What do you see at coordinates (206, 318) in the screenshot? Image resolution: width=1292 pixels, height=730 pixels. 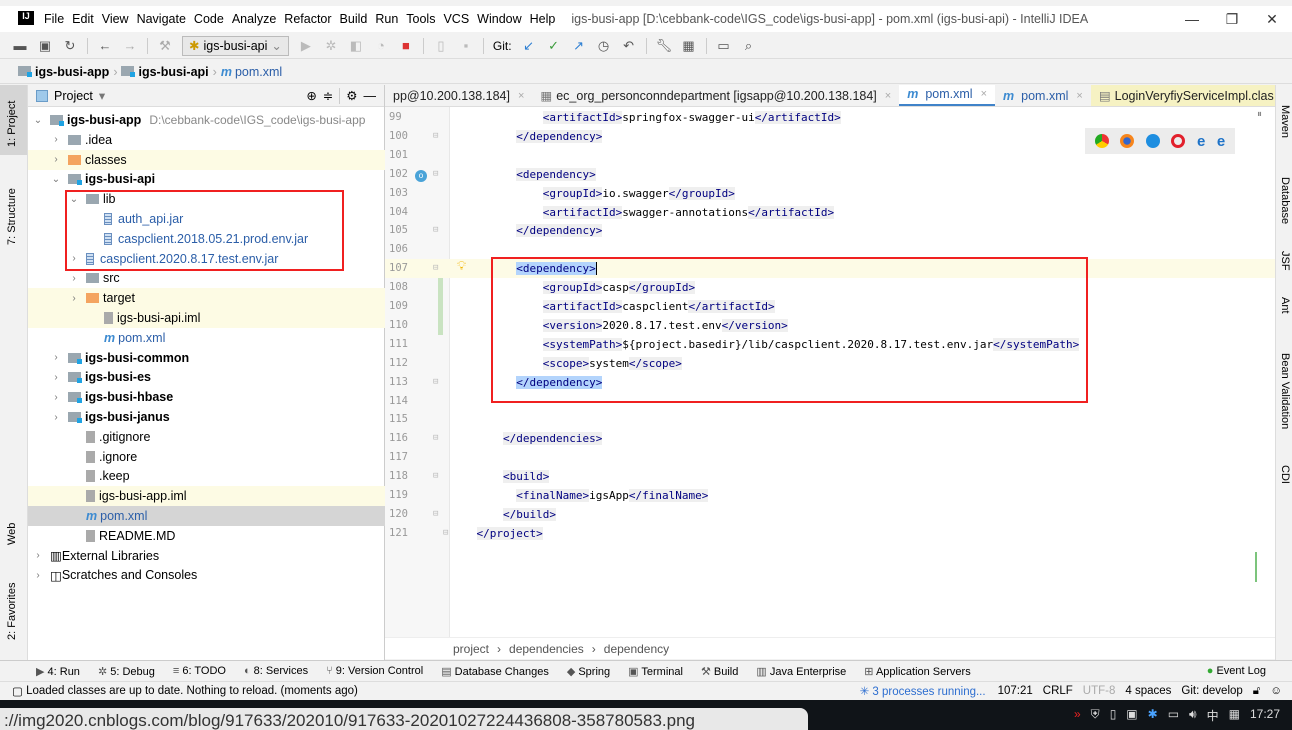 I see `tree-item: igs-busi-api.iml` at bounding box center [206, 318].